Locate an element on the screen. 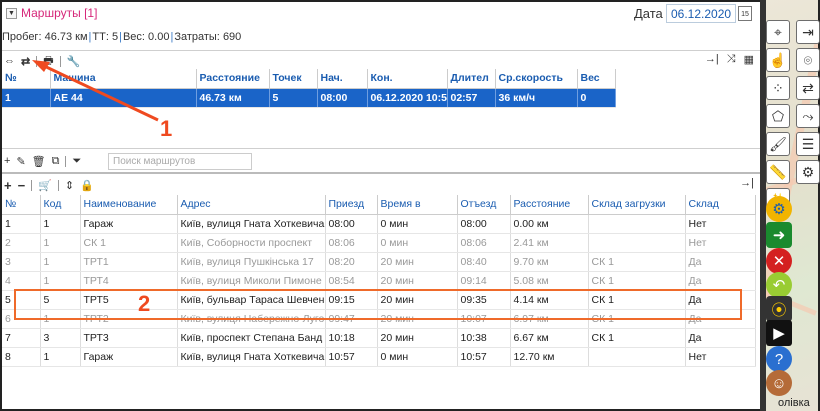 The height and width of the screenshot is (411, 820). annotation-label-2: 2 is located at coordinates (144, 303).